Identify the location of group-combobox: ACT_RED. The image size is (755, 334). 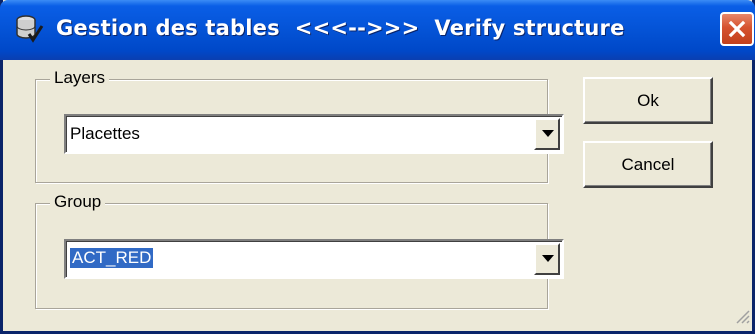
(314, 259).